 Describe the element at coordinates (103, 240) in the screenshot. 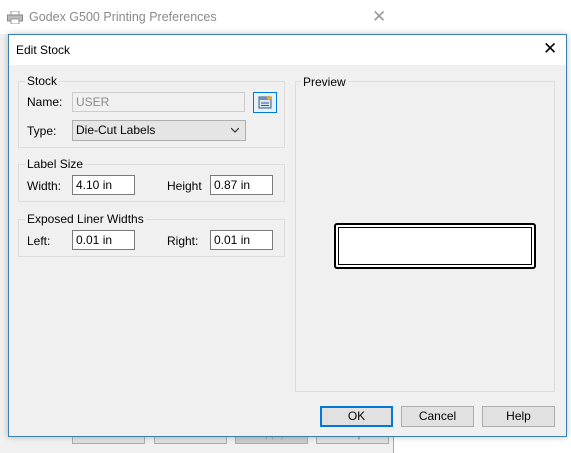

I see `left-input: 0.01 in` at that location.